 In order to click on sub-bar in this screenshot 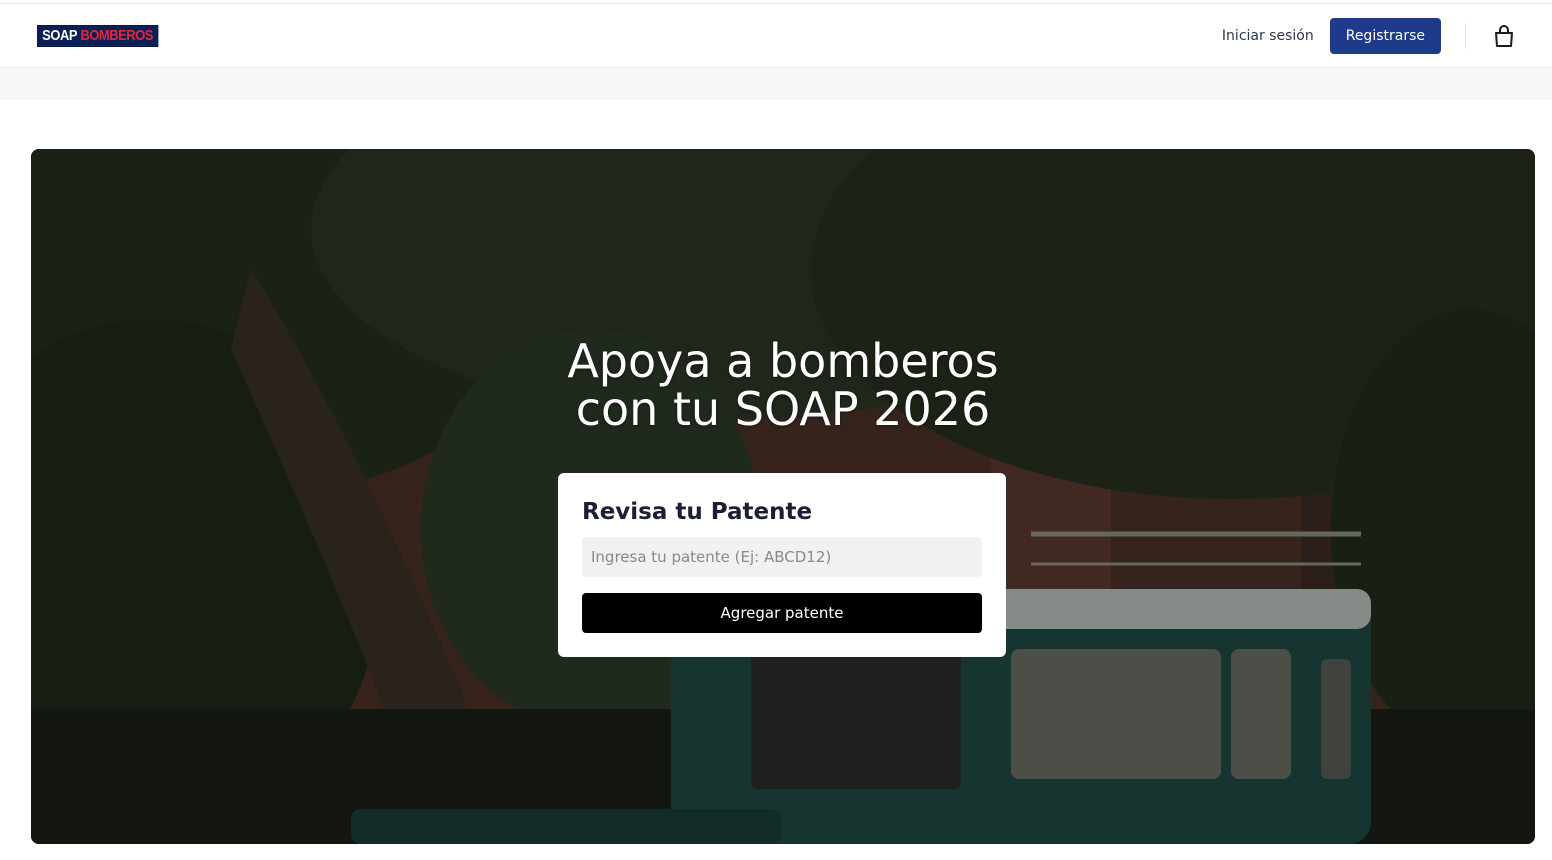, I will do `click(776, 84)`.